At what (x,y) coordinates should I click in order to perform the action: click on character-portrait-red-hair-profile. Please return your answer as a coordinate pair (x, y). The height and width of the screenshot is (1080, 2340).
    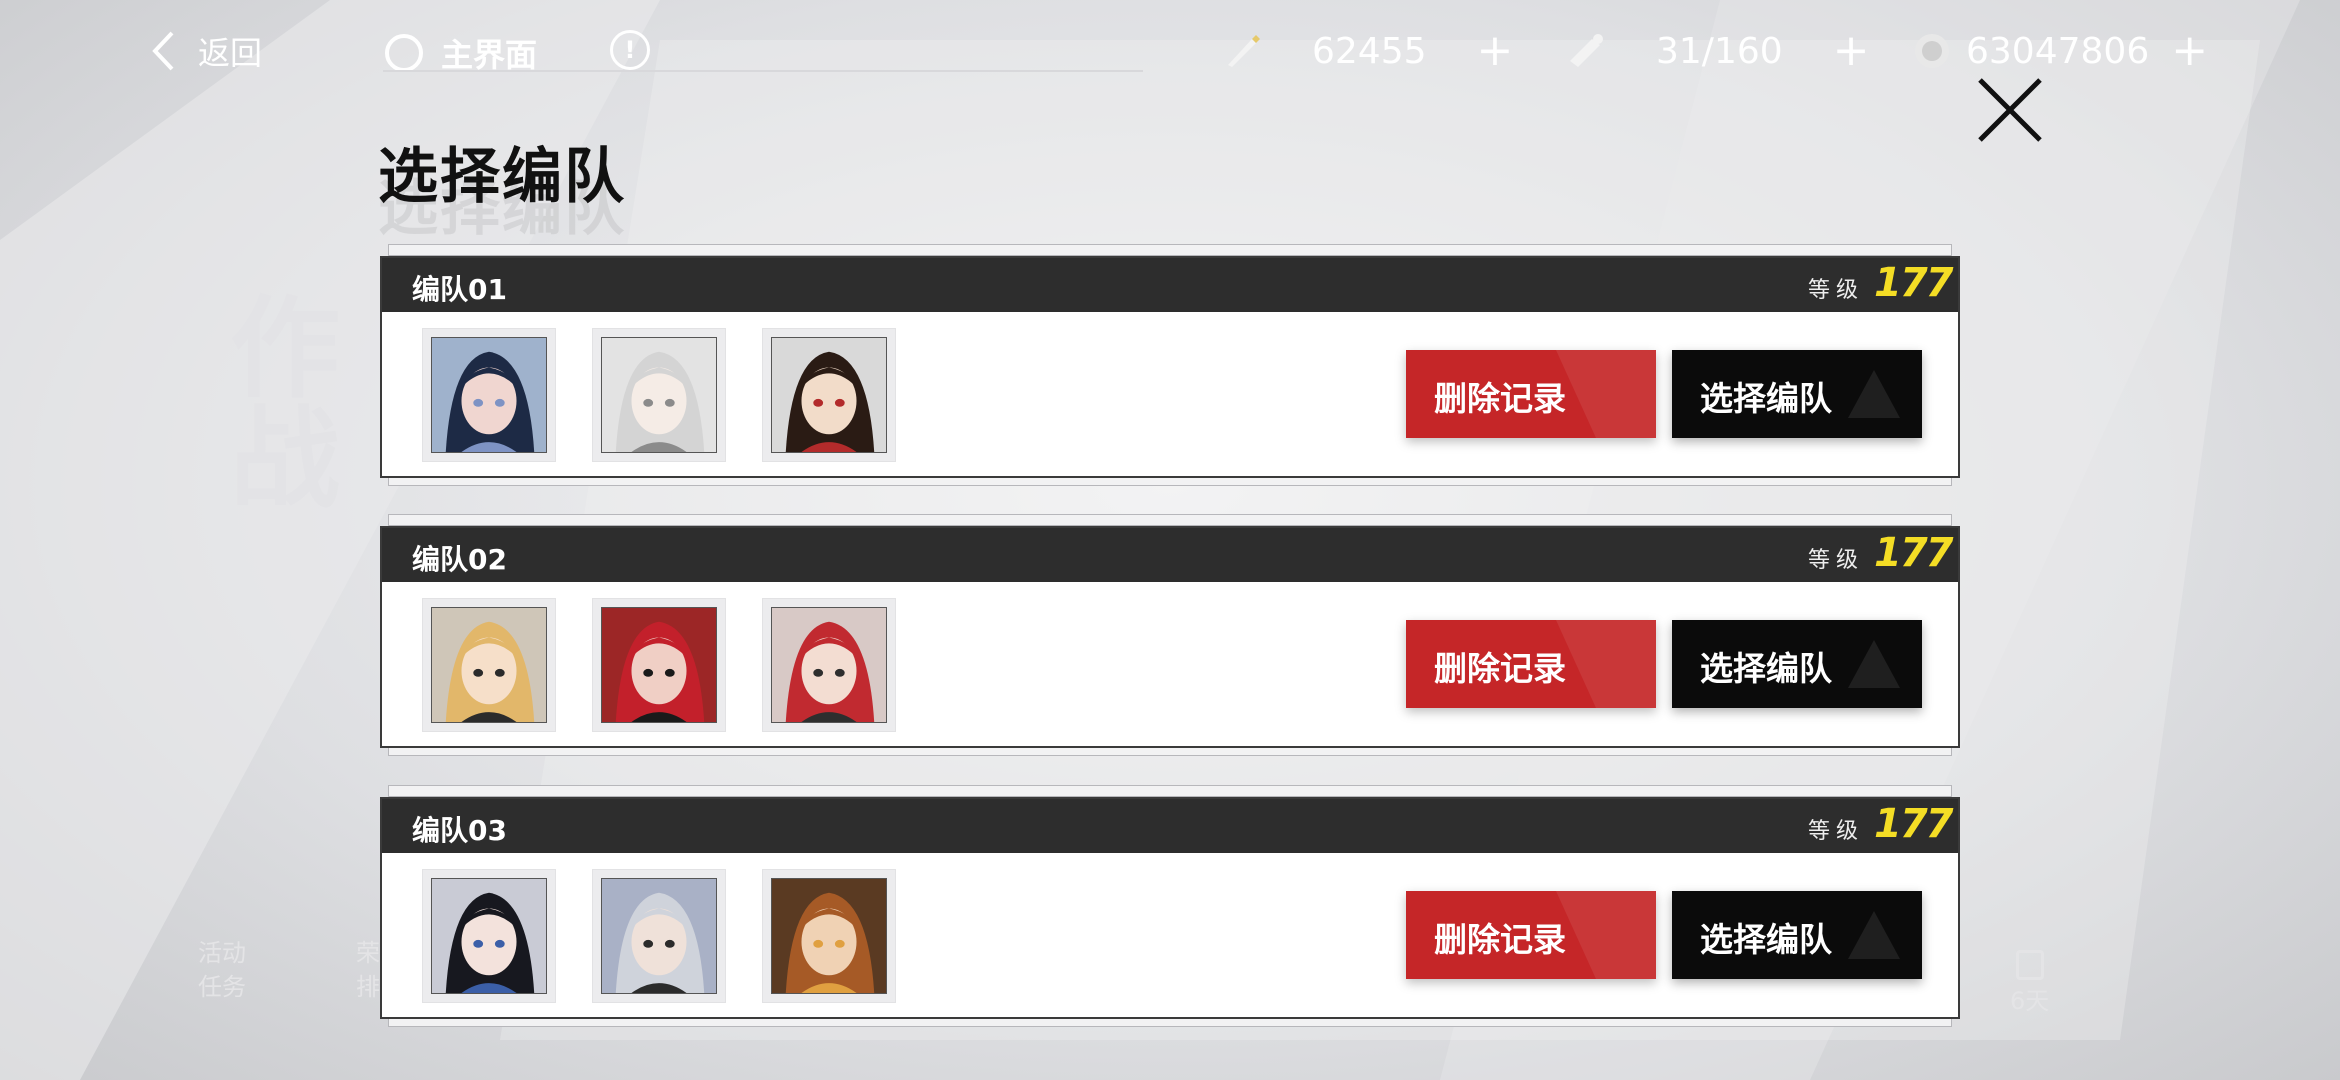
    Looking at the image, I should click on (829, 665).